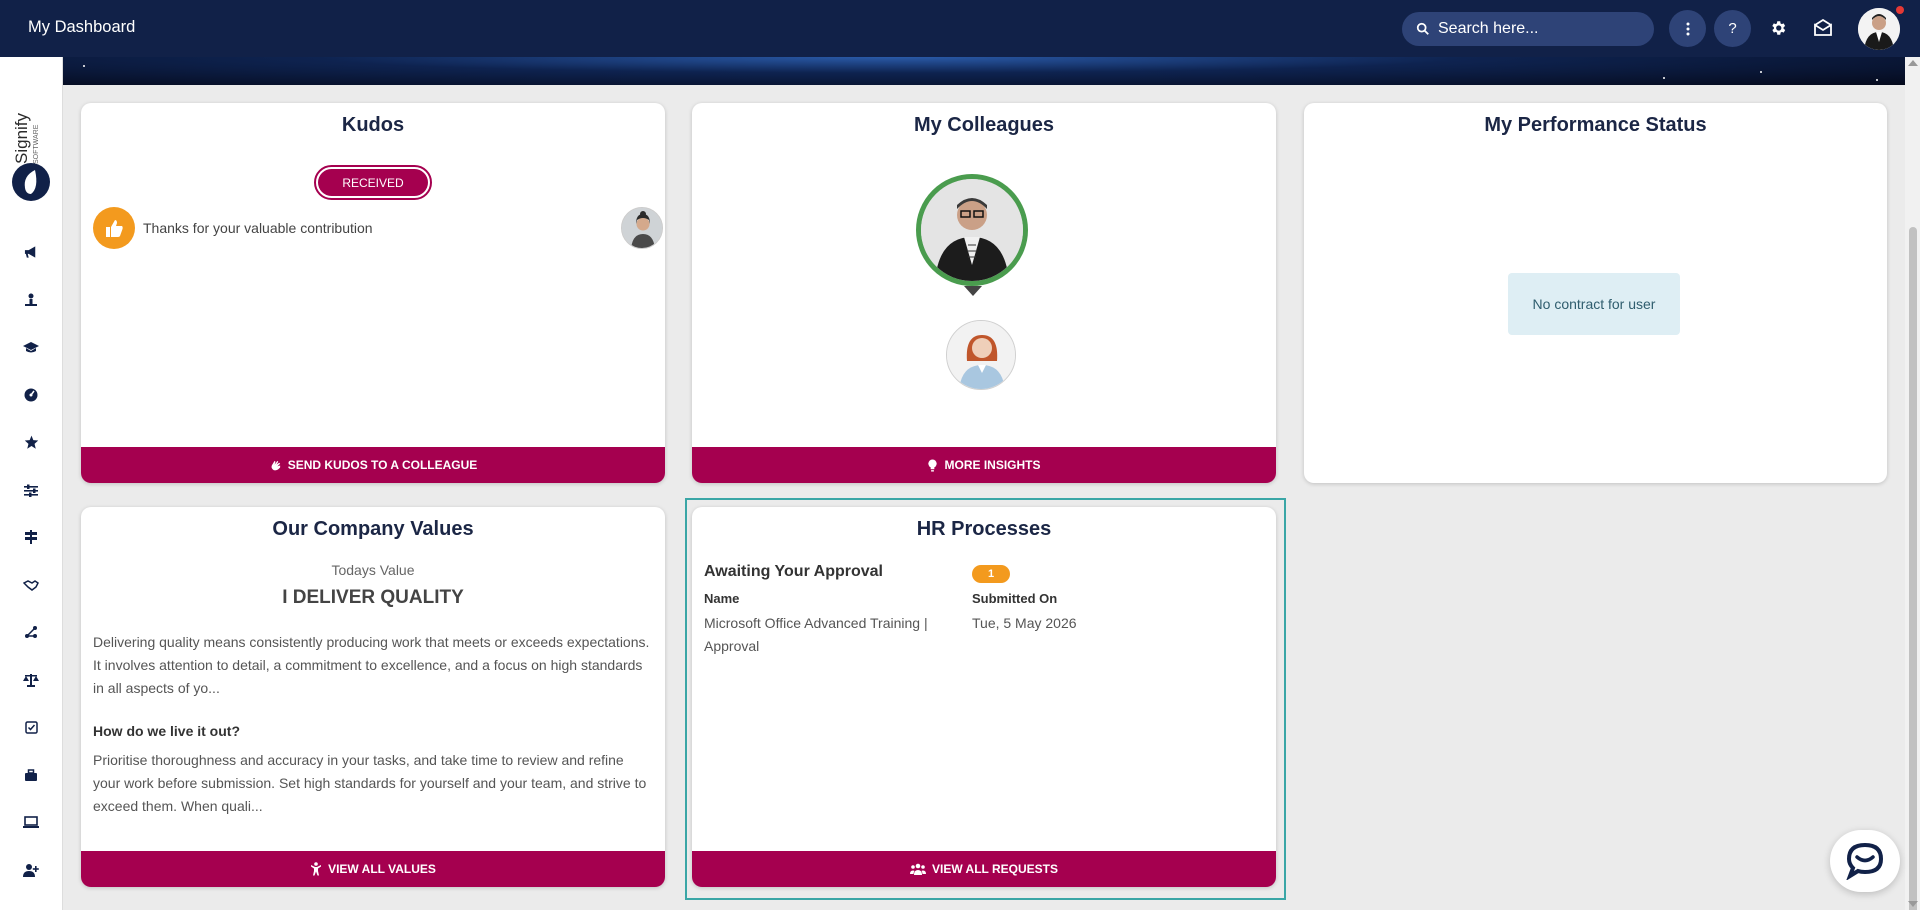  What do you see at coordinates (972, 230) in the screenshot?
I see `colleague-avatar-selected` at bounding box center [972, 230].